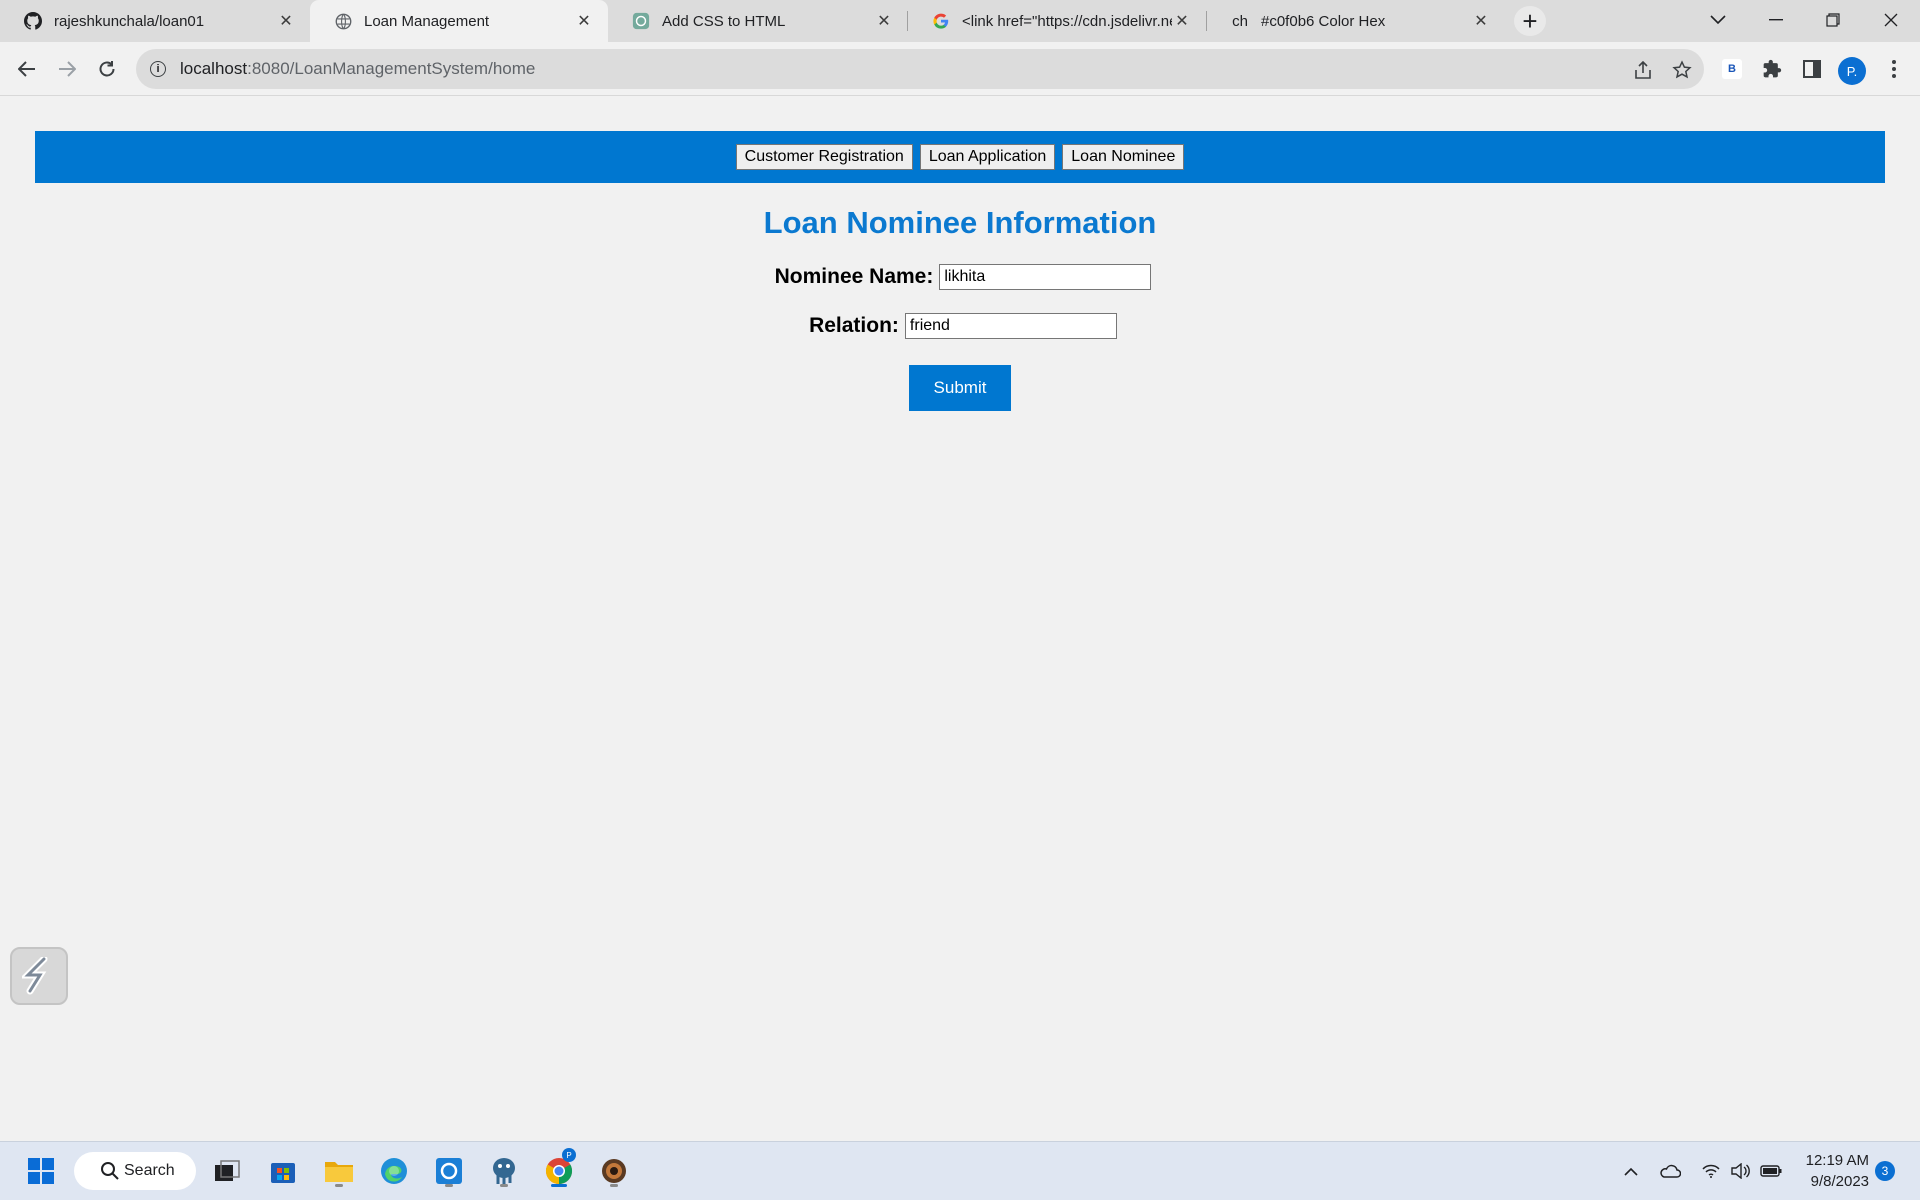 This screenshot has height=1200, width=1920. I want to click on tab-github: rajeshkunchala/loan01 ✕, so click(155, 21).